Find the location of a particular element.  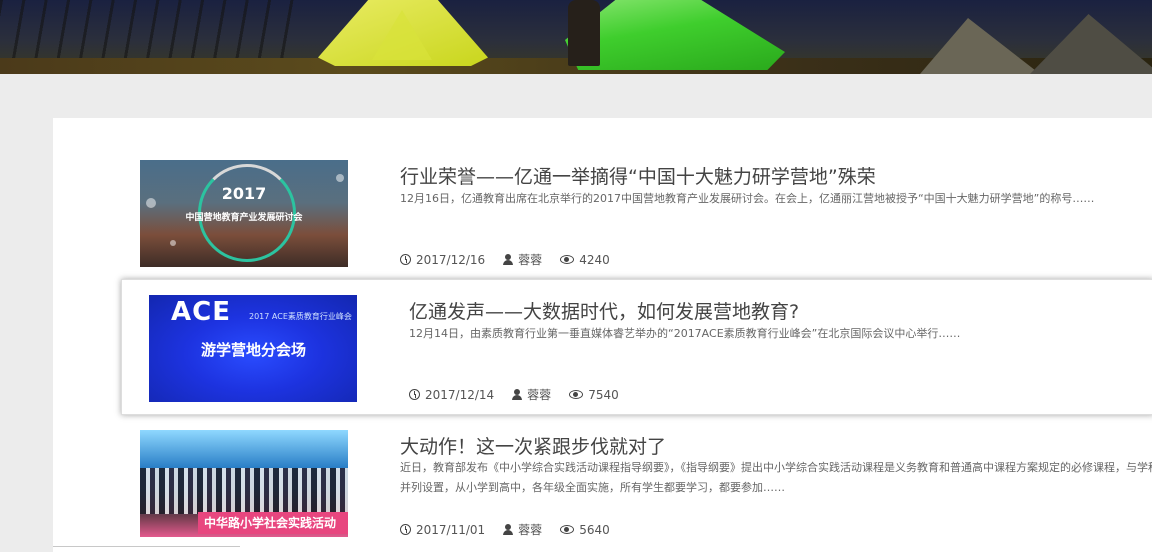

banner-person is located at coordinates (584, 33).